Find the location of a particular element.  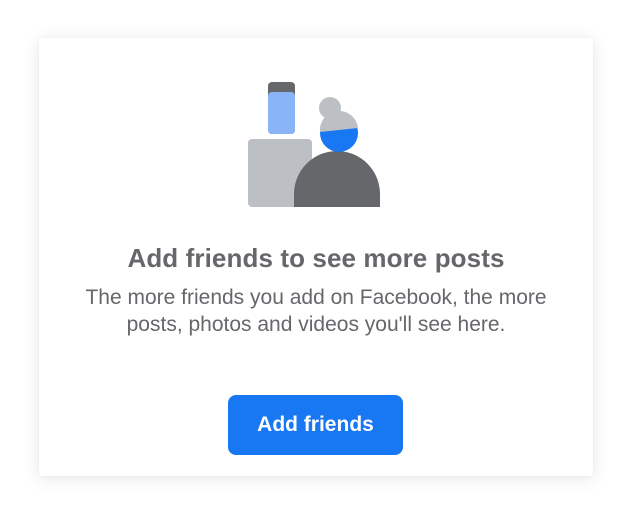

add-friends-button: Add friends is located at coordinates (315, 425).